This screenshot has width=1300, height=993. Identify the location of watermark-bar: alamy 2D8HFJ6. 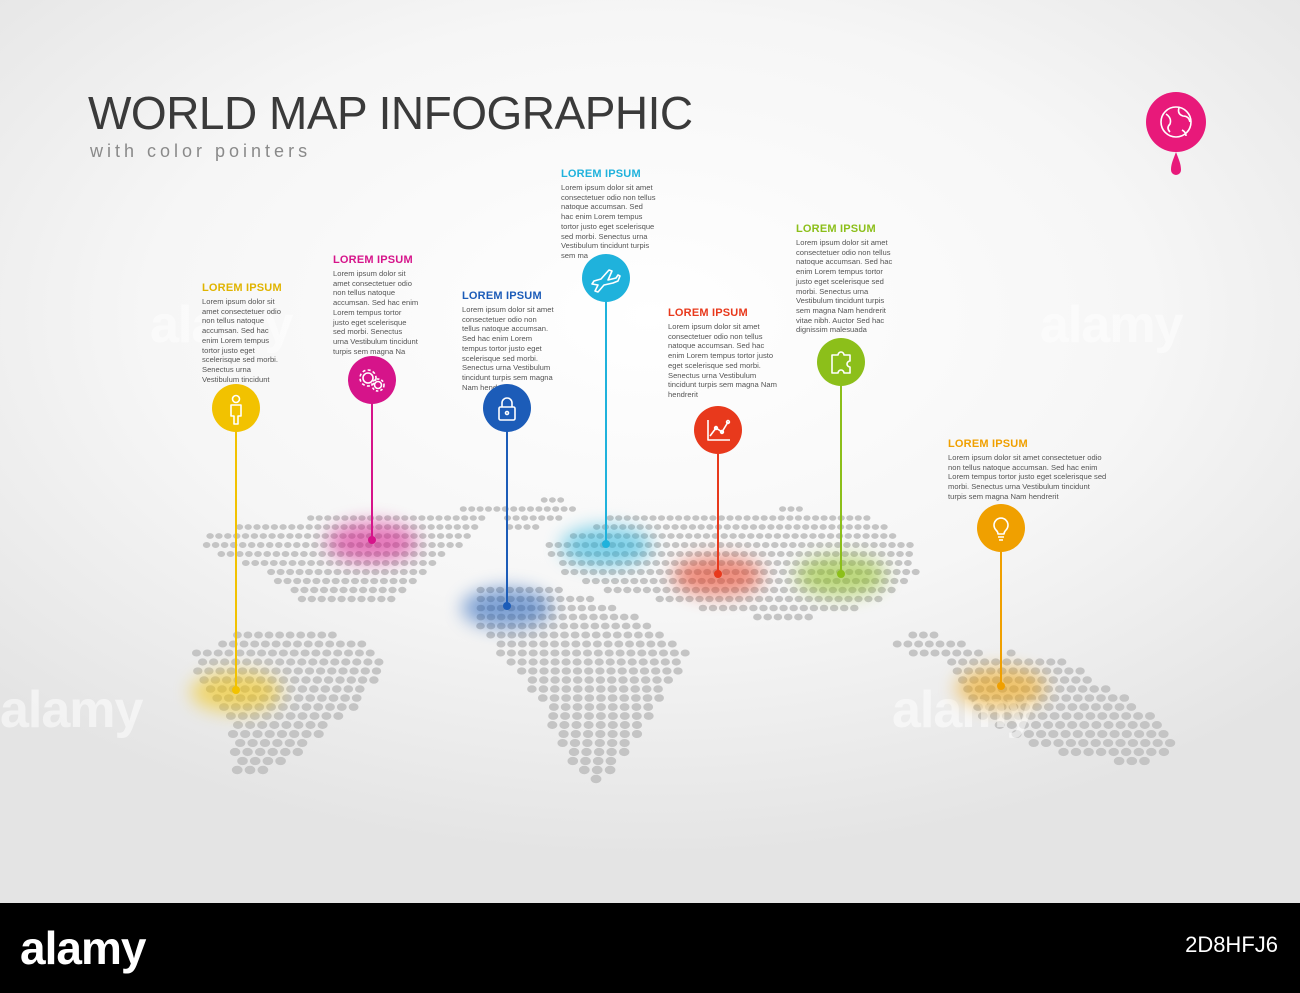
(650, 948).